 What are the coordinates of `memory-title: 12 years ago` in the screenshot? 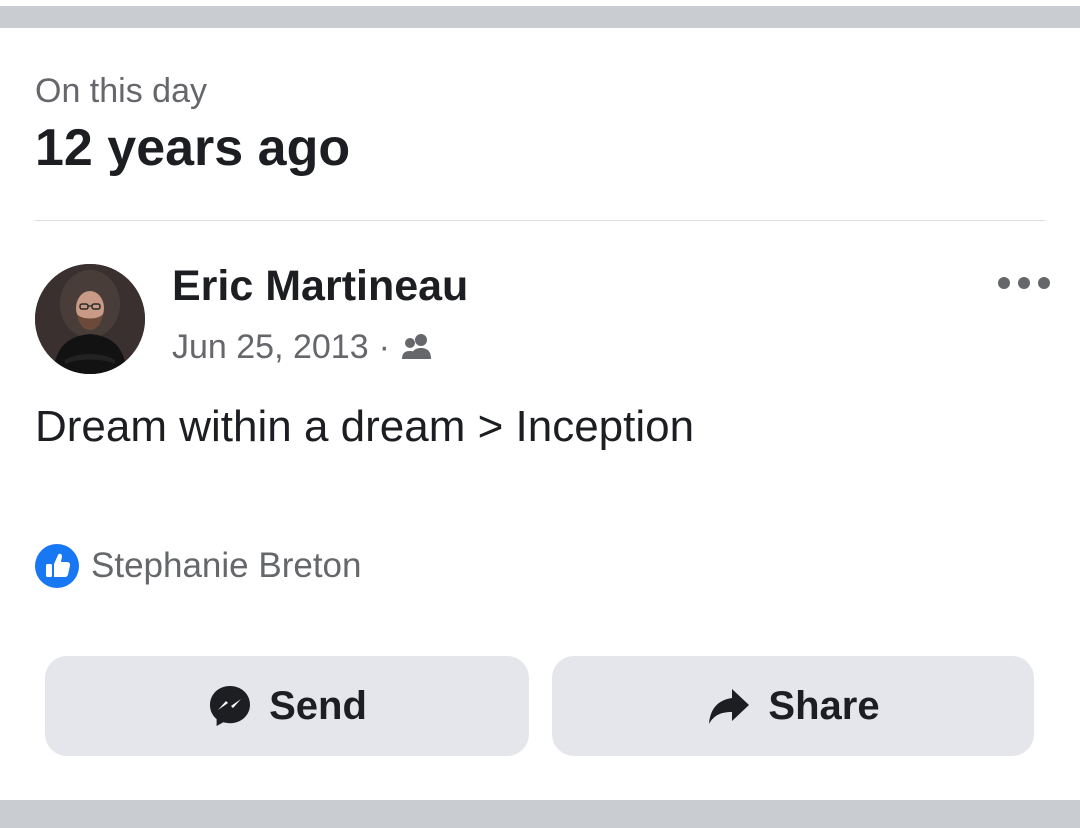 It's located at (192, 148).